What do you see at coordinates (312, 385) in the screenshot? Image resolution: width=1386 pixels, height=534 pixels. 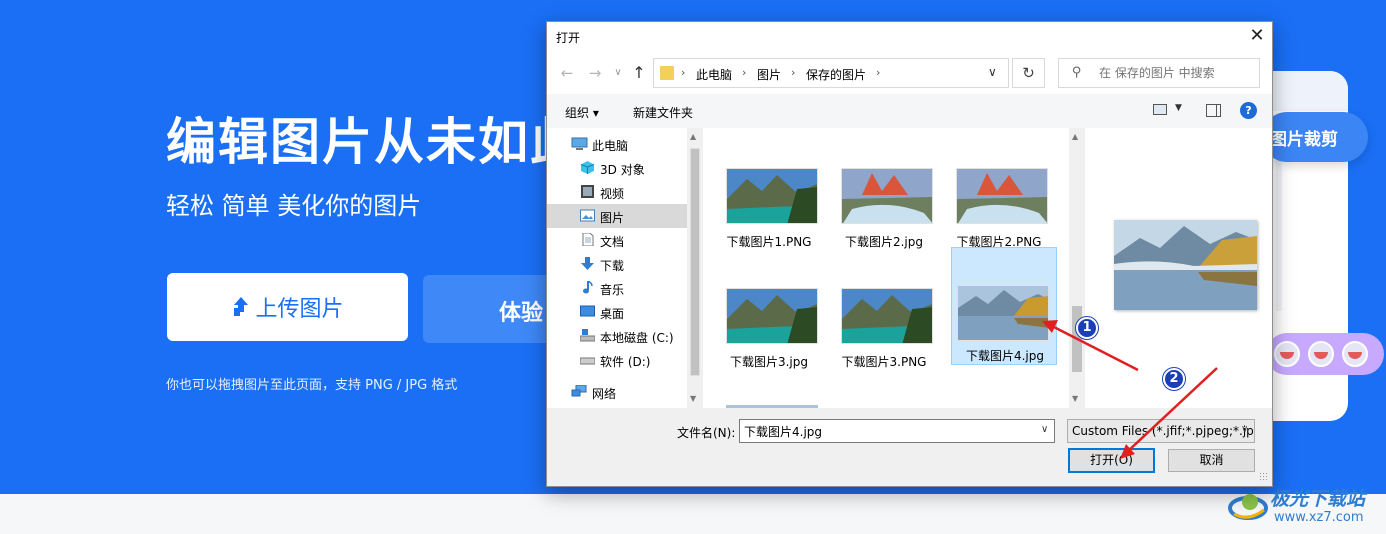 I see `drag-hint: 你也可以拖拽图片至此页面，支持 PNG / JPG 格式` at bounding box center [312, 385].